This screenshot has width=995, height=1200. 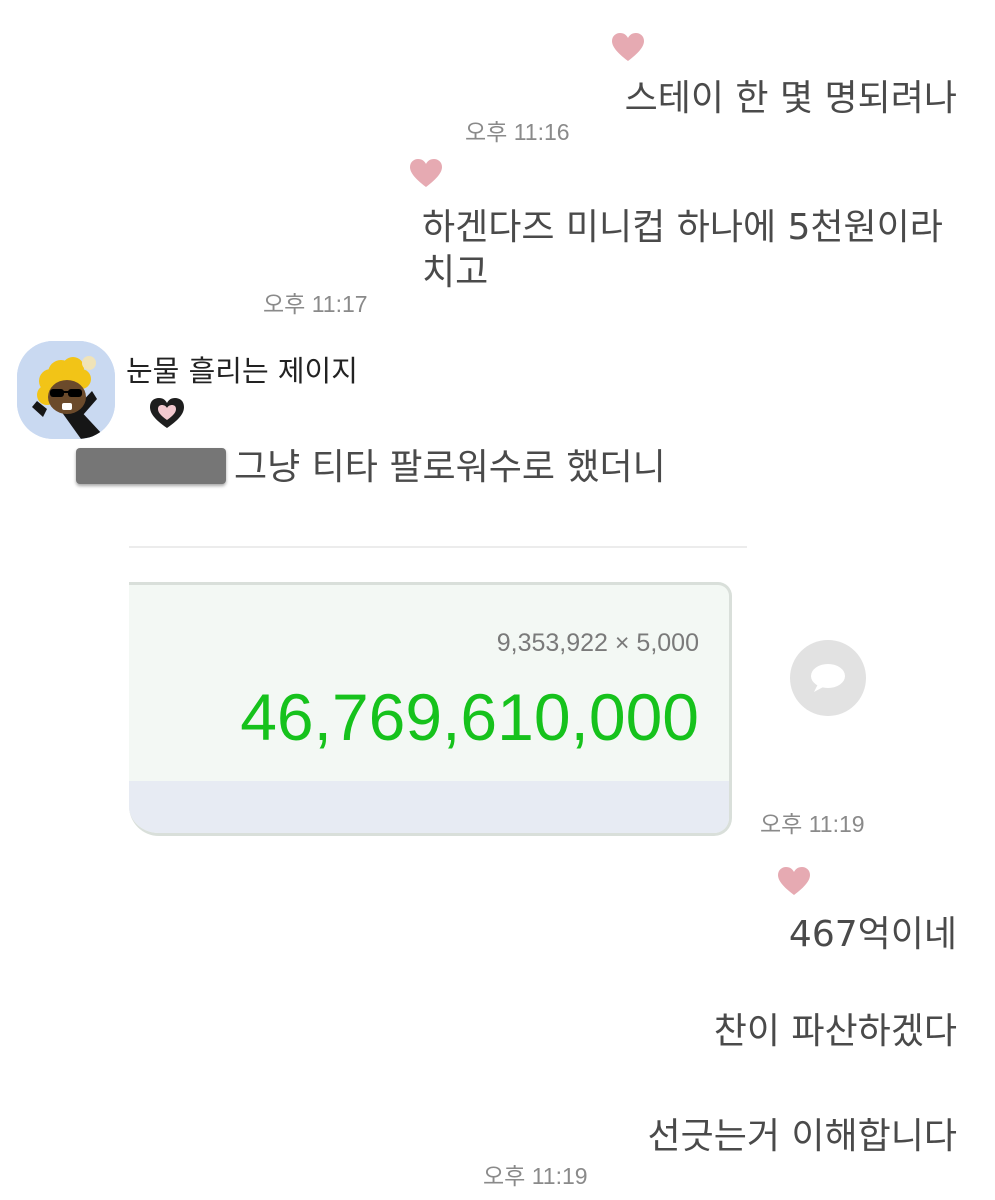 What do you see at coordinates (873, 935) in the screenshot?
I see `outgoing-message: 467억이네` at bounding box center [873, 935].